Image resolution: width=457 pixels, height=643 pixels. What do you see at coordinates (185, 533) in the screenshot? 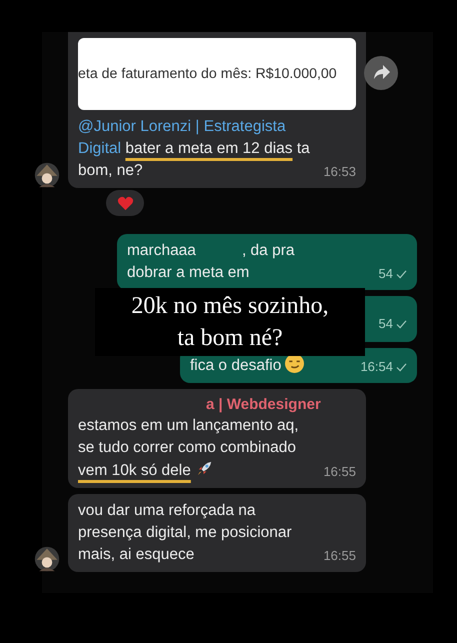
I see `message-text: vou dar uma reforçada na presença digital, me posicionar mais, ai esquece` at bounding box center [185, 533].